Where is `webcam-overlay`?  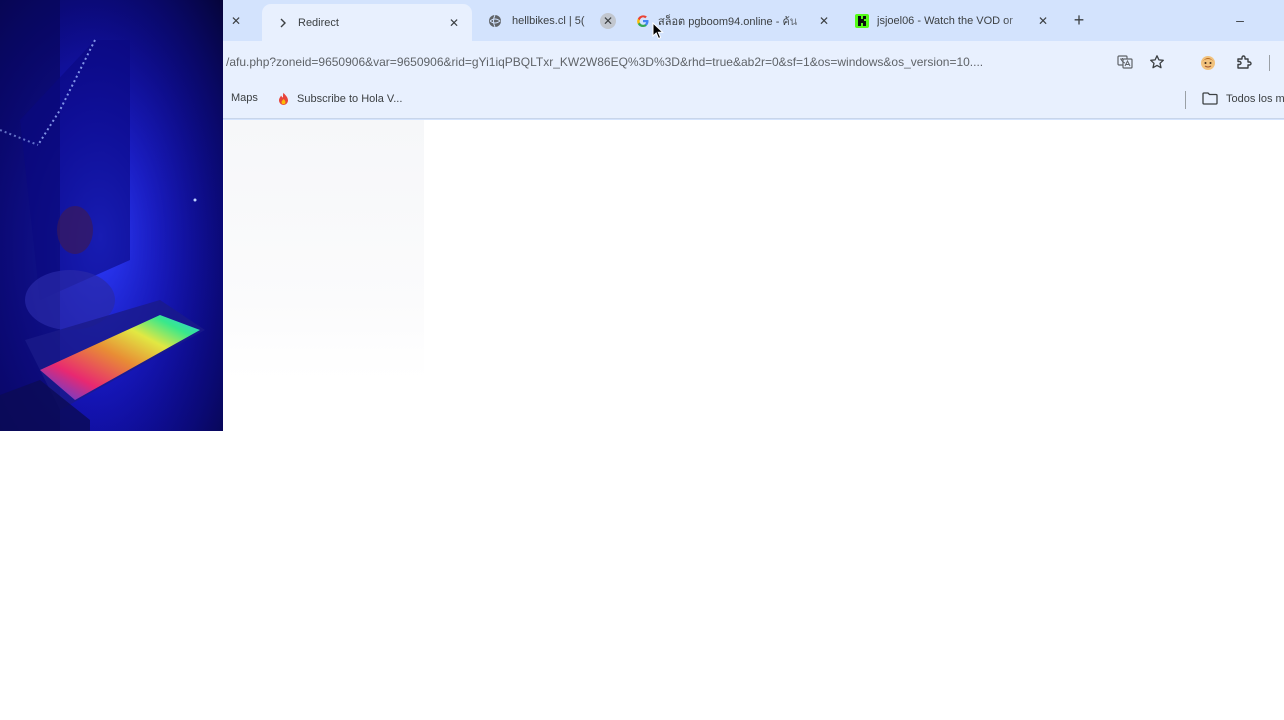
webcam-overlay is located at coordinates (111, 215).